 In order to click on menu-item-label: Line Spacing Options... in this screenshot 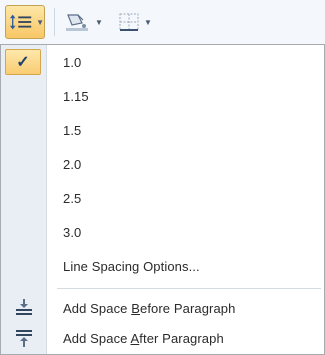, I will do `click(131, 266)`.